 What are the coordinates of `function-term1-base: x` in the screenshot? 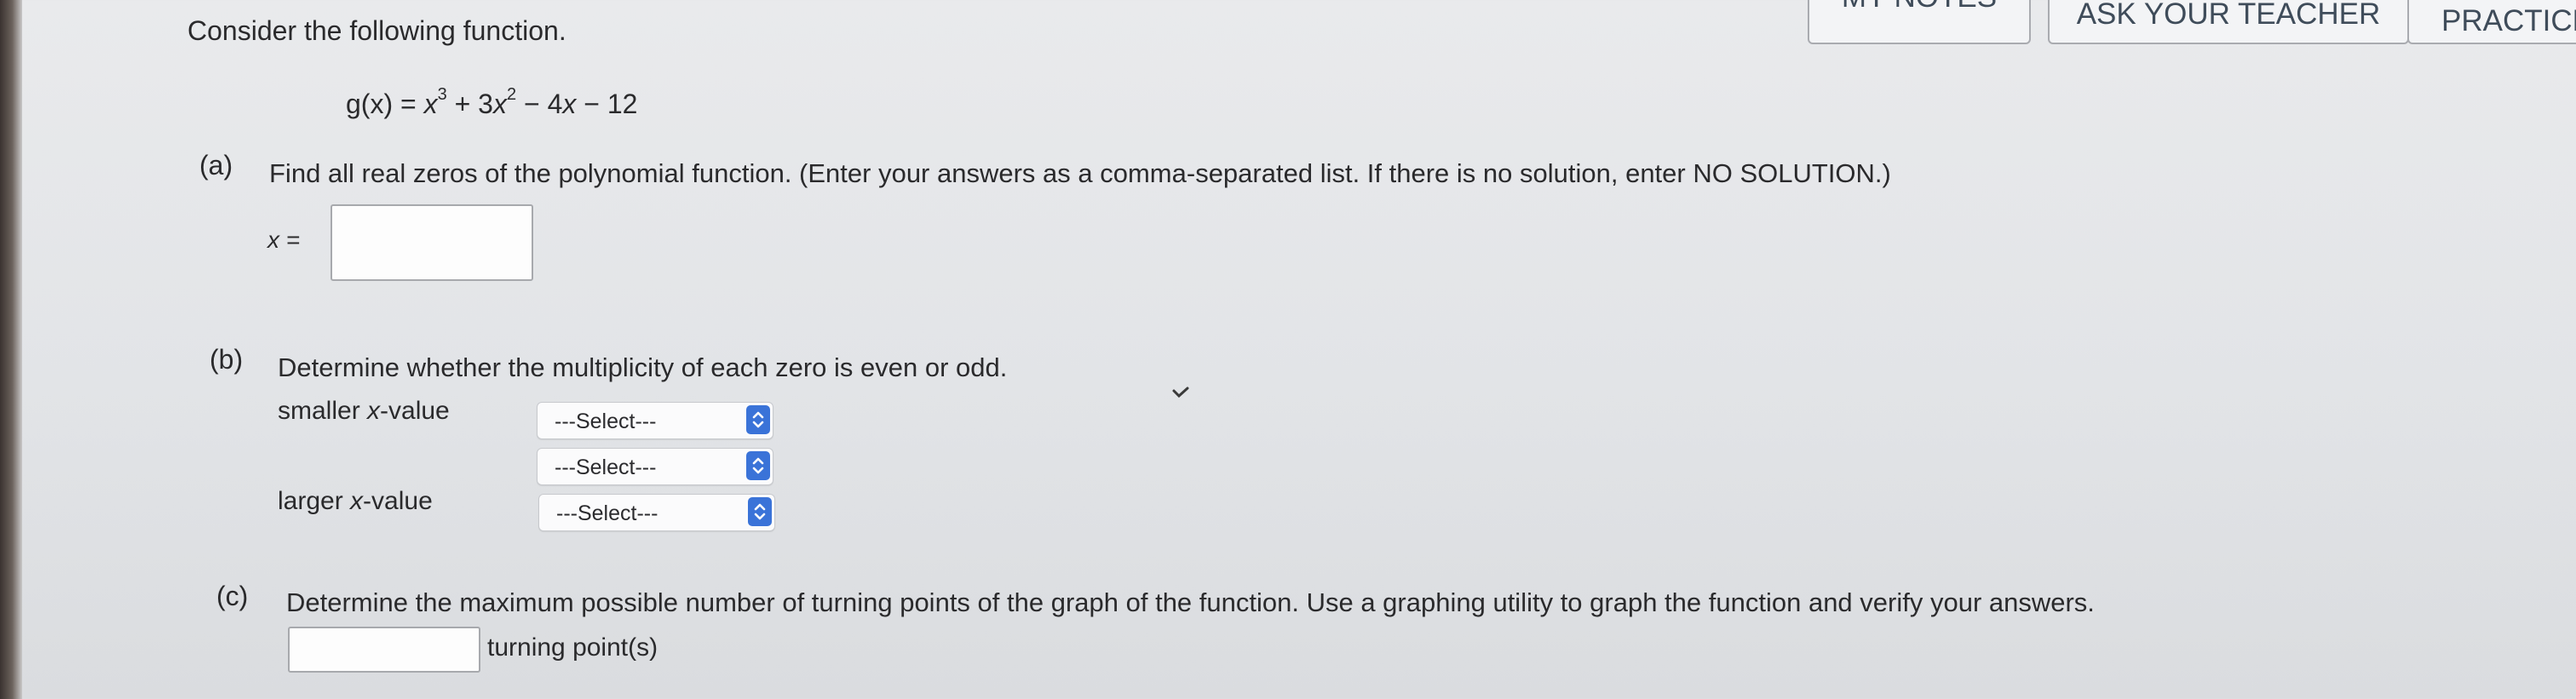 It's located at (431, 104).